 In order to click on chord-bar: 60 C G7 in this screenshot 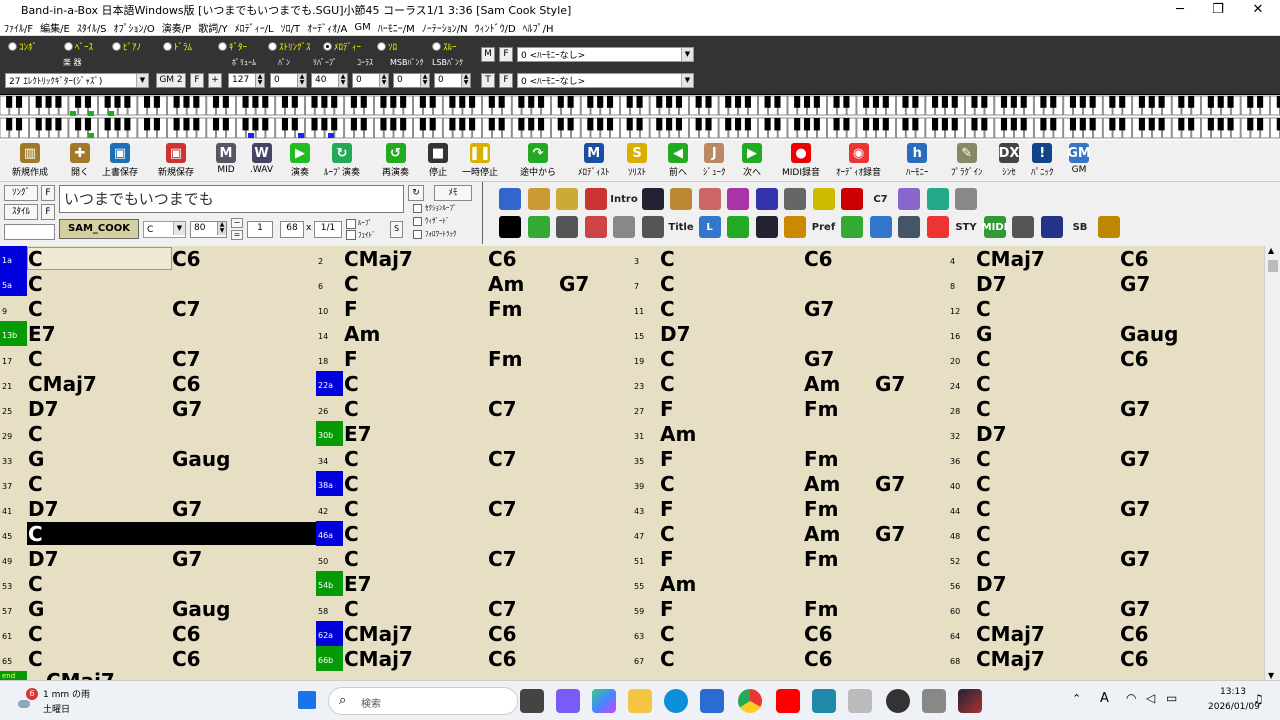, I will do `click(1106, 608)`.